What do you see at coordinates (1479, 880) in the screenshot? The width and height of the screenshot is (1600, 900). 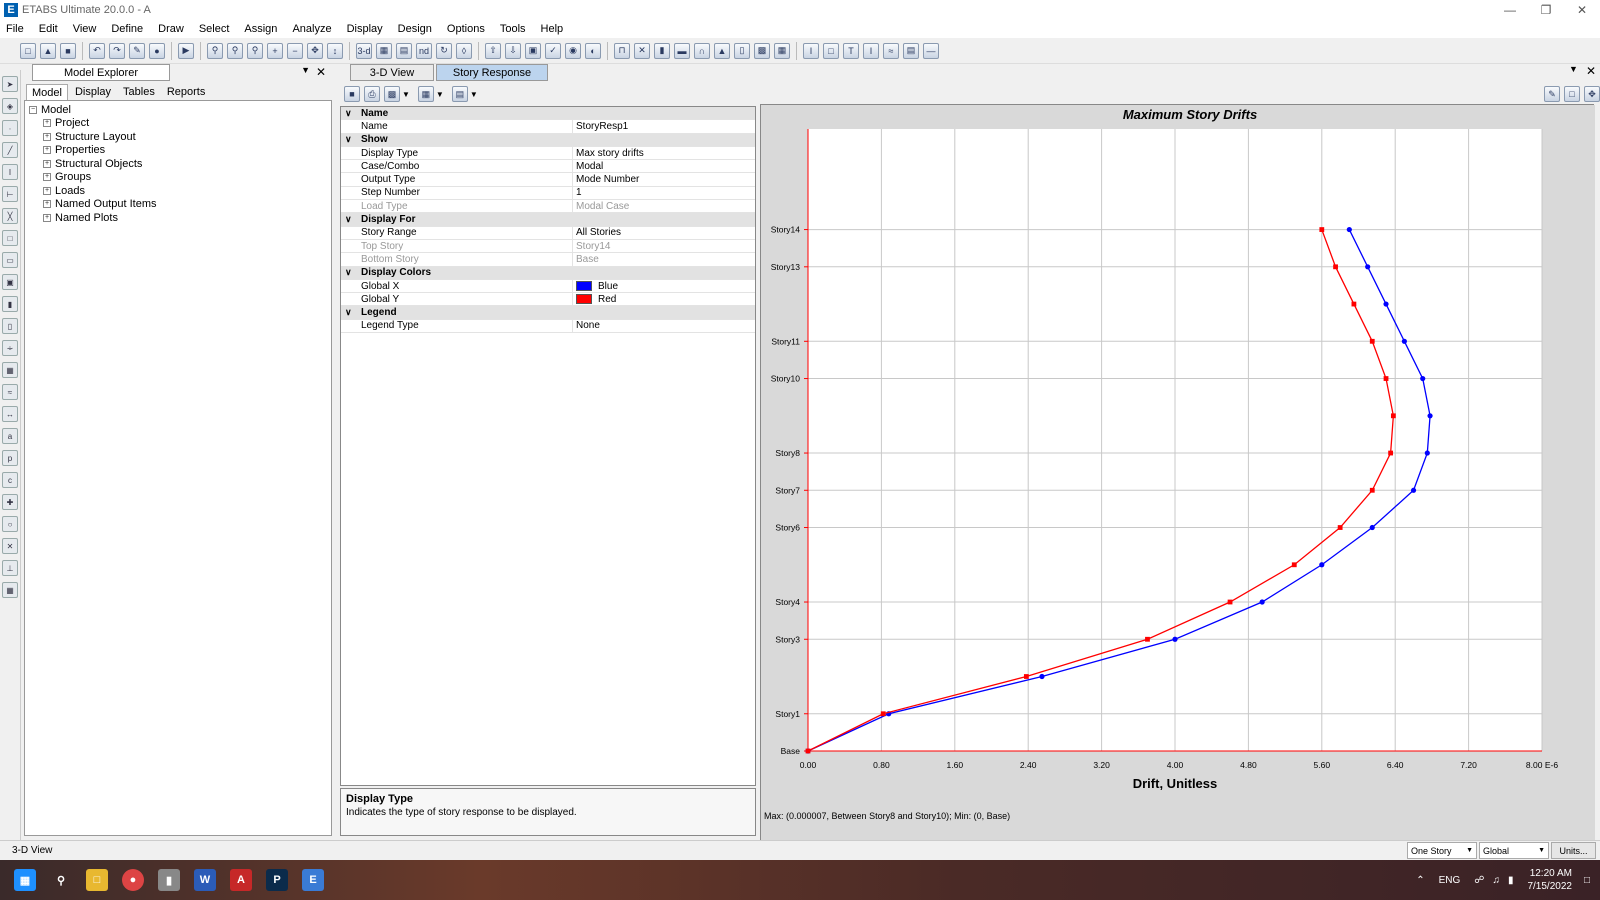 I see `network-icon: ☍` at bounding box center [1479, 880].